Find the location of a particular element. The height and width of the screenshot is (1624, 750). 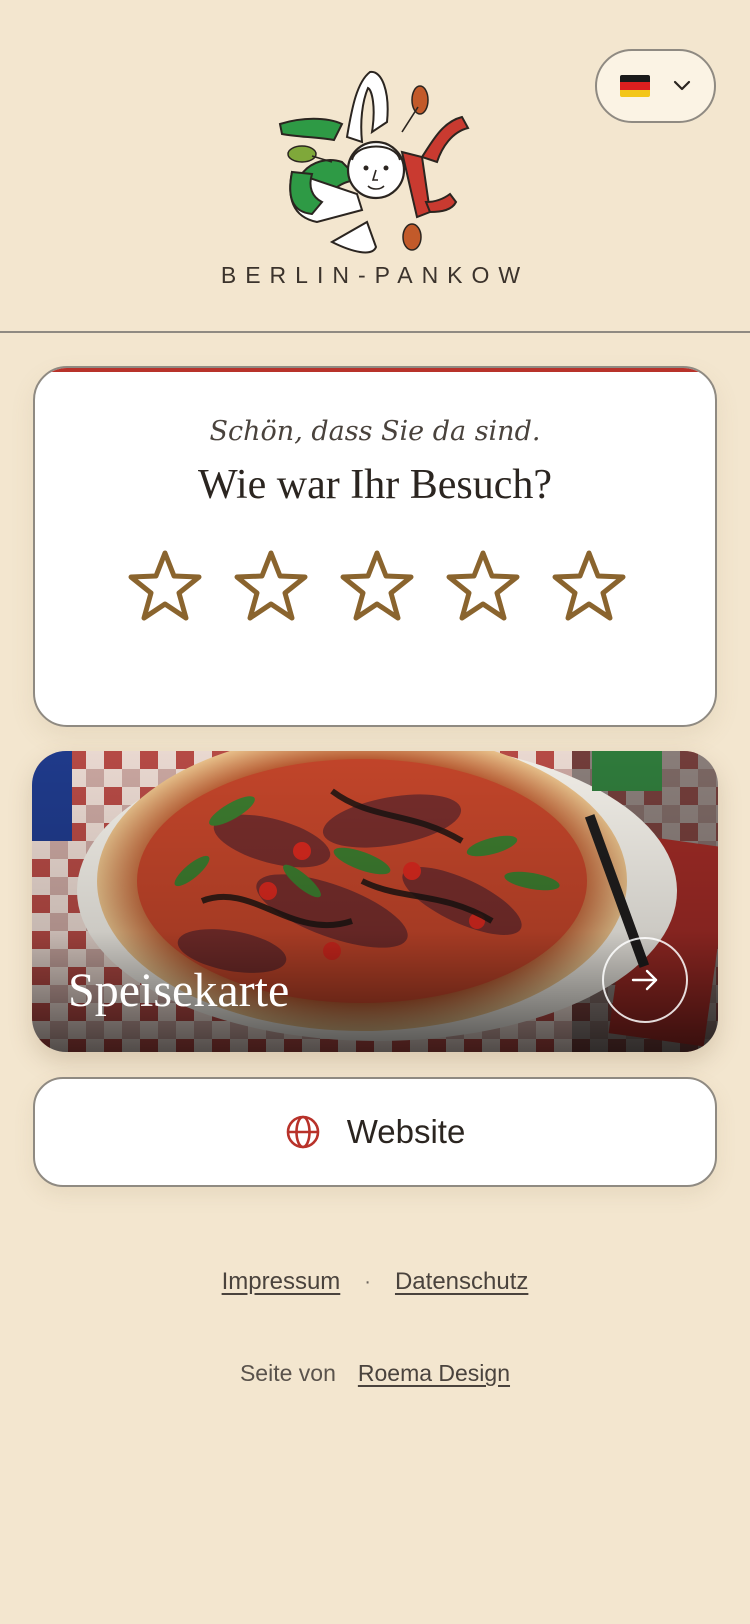

impressum-link: Impressum is located at coordinates (281, 1282).